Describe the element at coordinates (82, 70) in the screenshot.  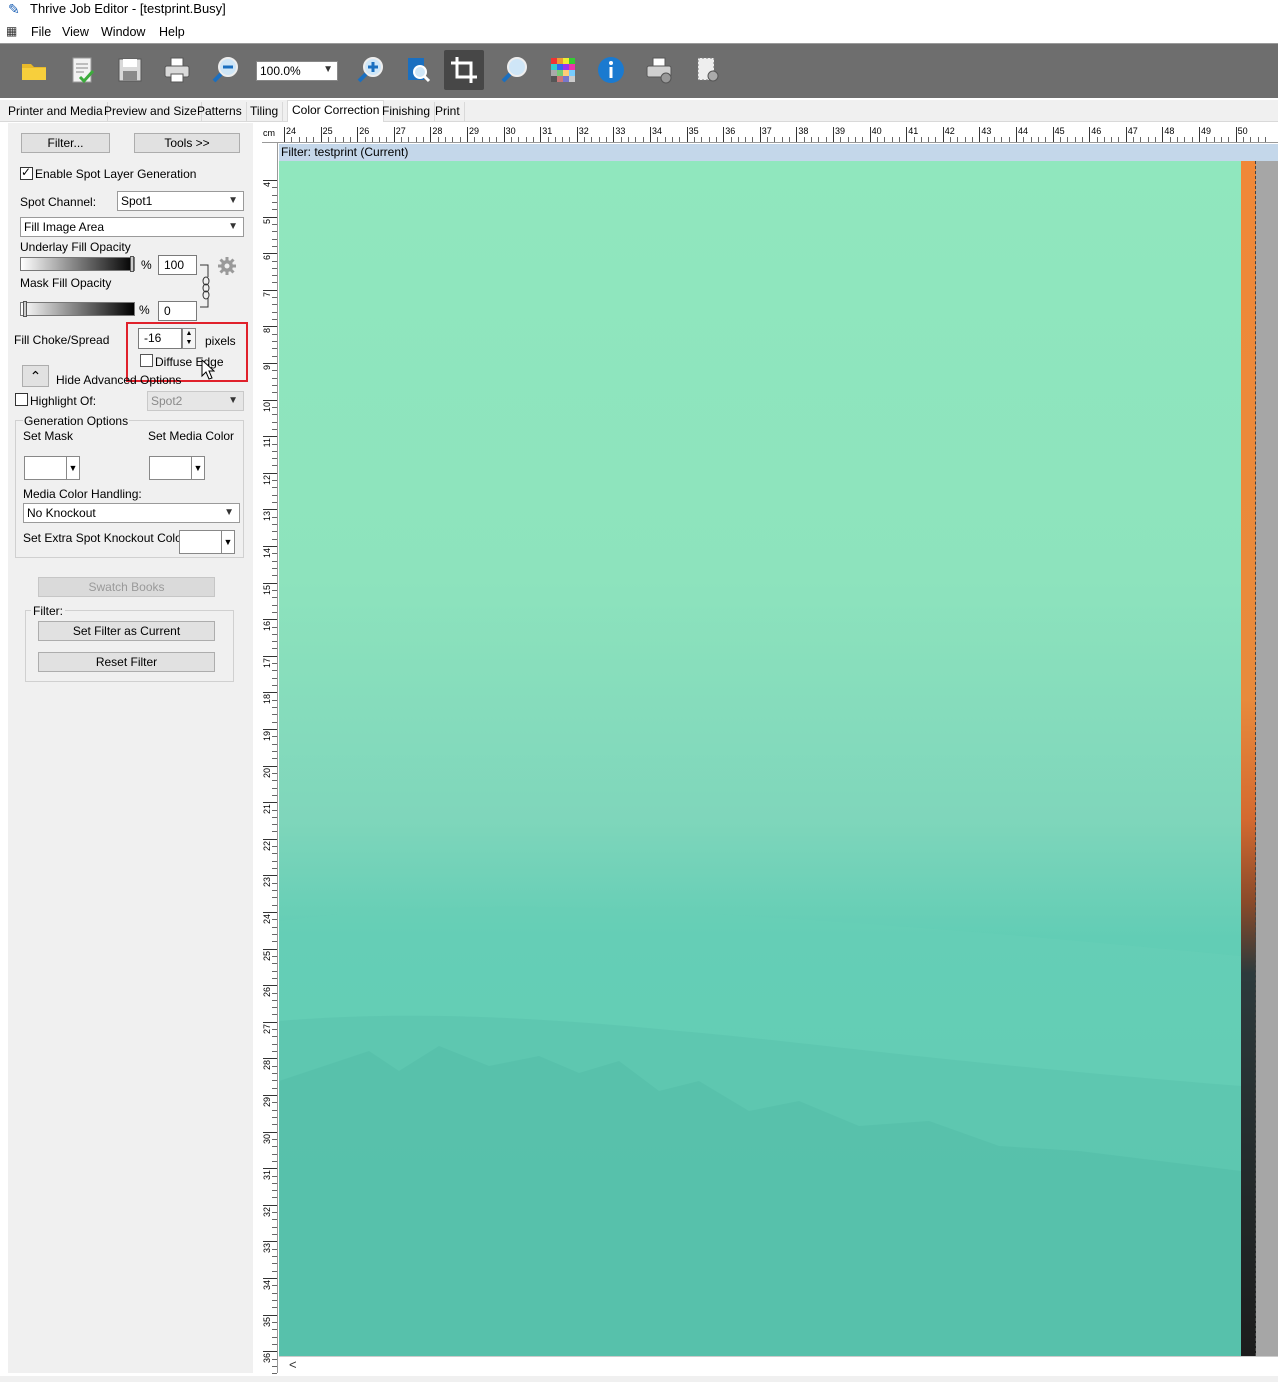
I see `checklist-icon` at that location.